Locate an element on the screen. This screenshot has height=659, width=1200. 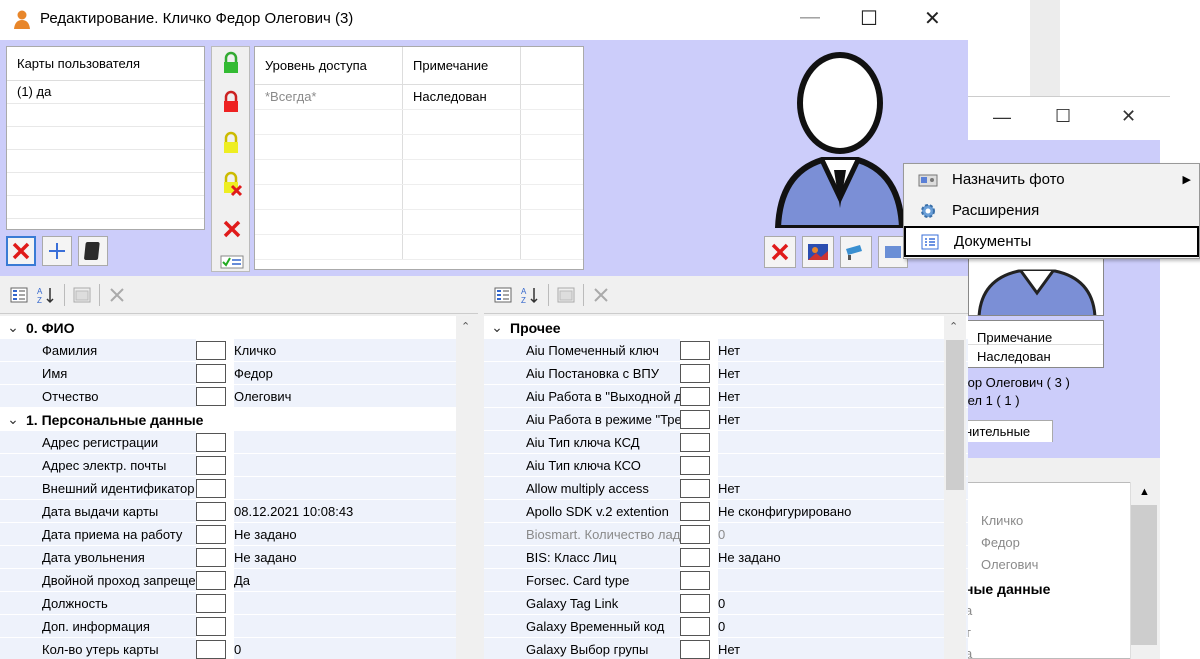
categorized-icon is located at coordinates (503, 295).